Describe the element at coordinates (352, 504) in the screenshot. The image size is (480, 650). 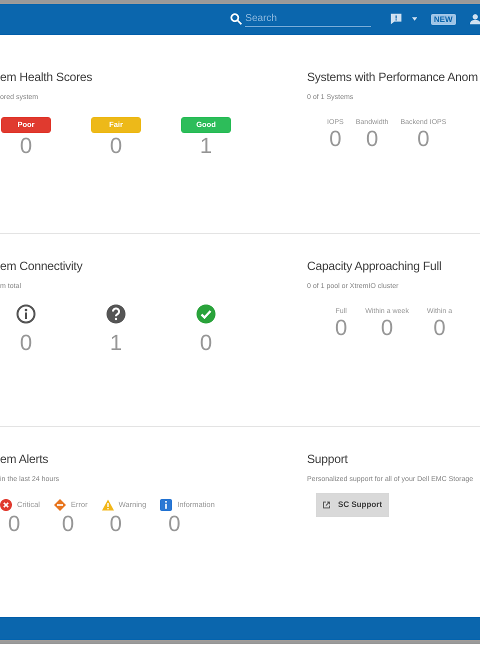
I see `support-button: SC Support` at that location.